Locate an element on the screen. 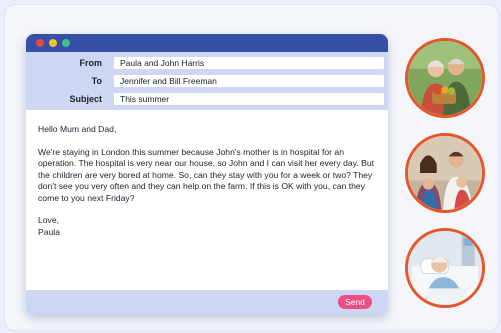 The image size is (501, 333). subject-row: Subject This summer is located at coordinates (207, 99).